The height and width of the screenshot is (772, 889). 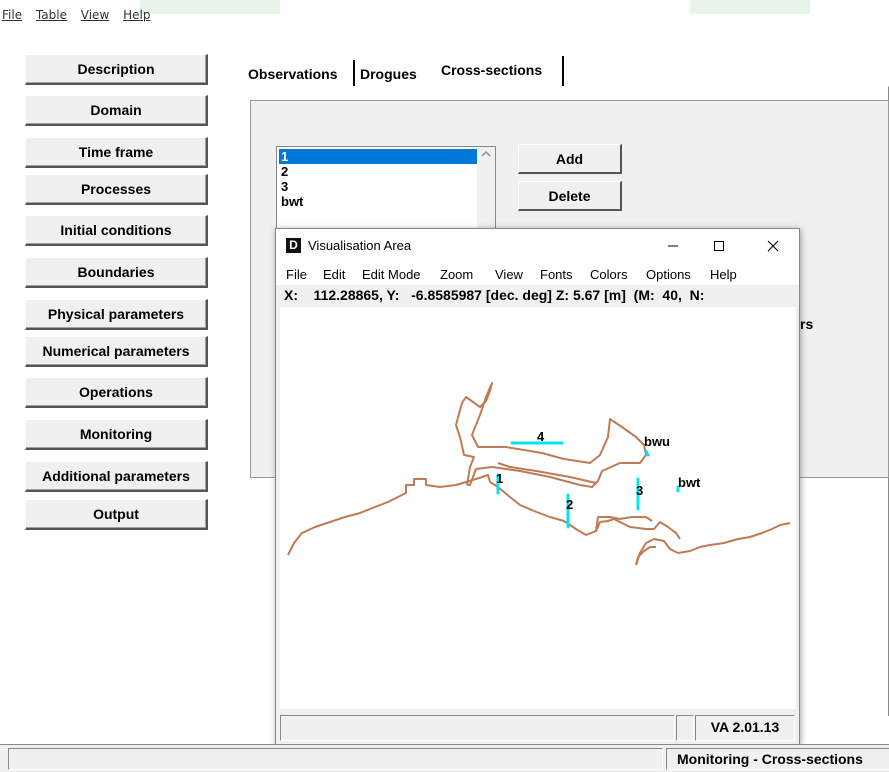 What do you see at coordinates (509, 274) in the screenshot?
I see `vis-menu-view: View` at bounding box center [509, 274].